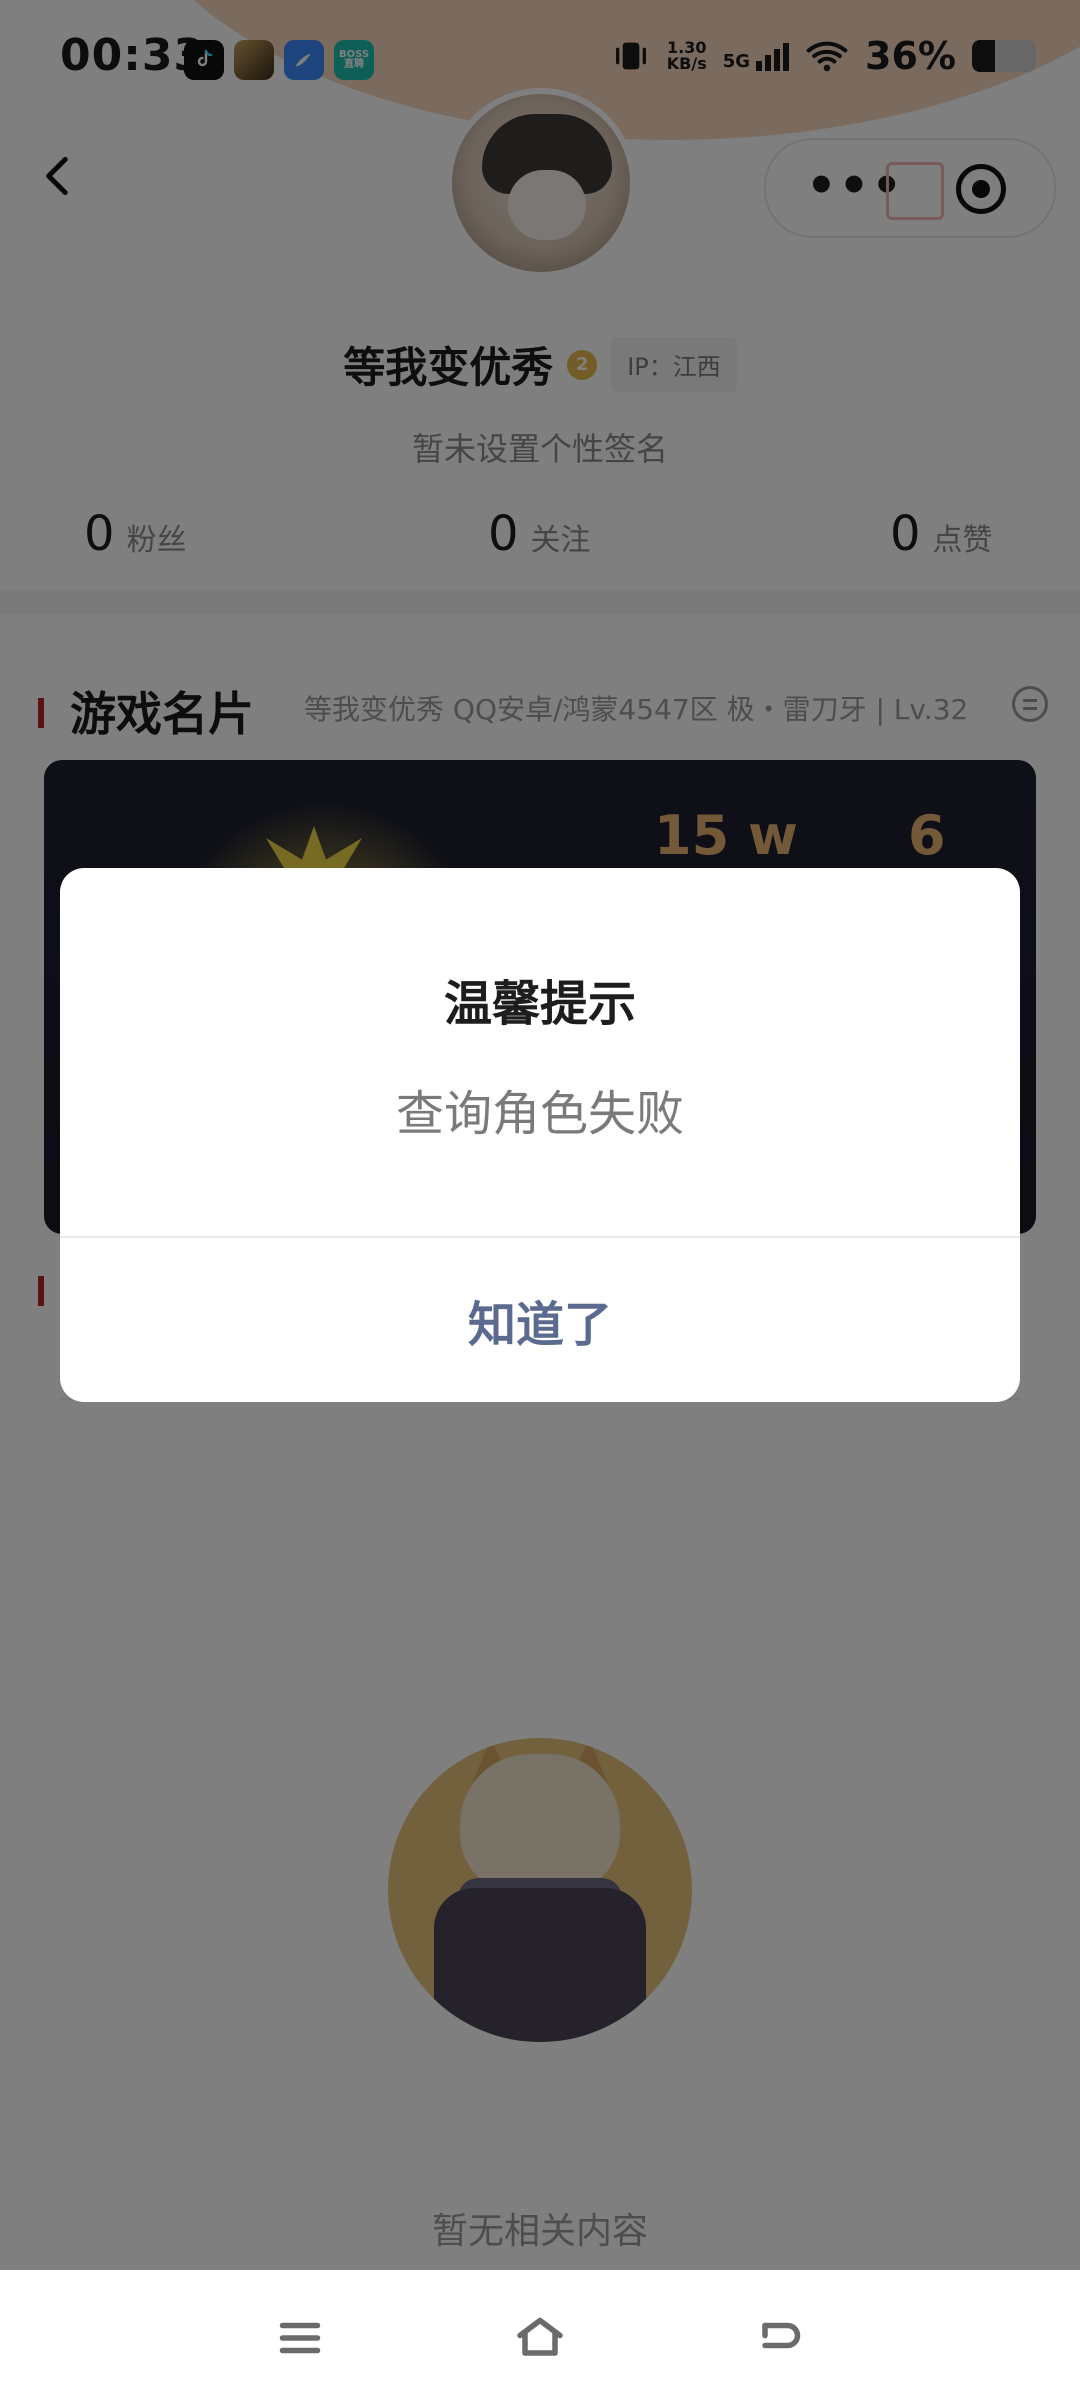 This screenshot has width=1080, height=2400. I want to click on home-icon, so click(540, 2336).